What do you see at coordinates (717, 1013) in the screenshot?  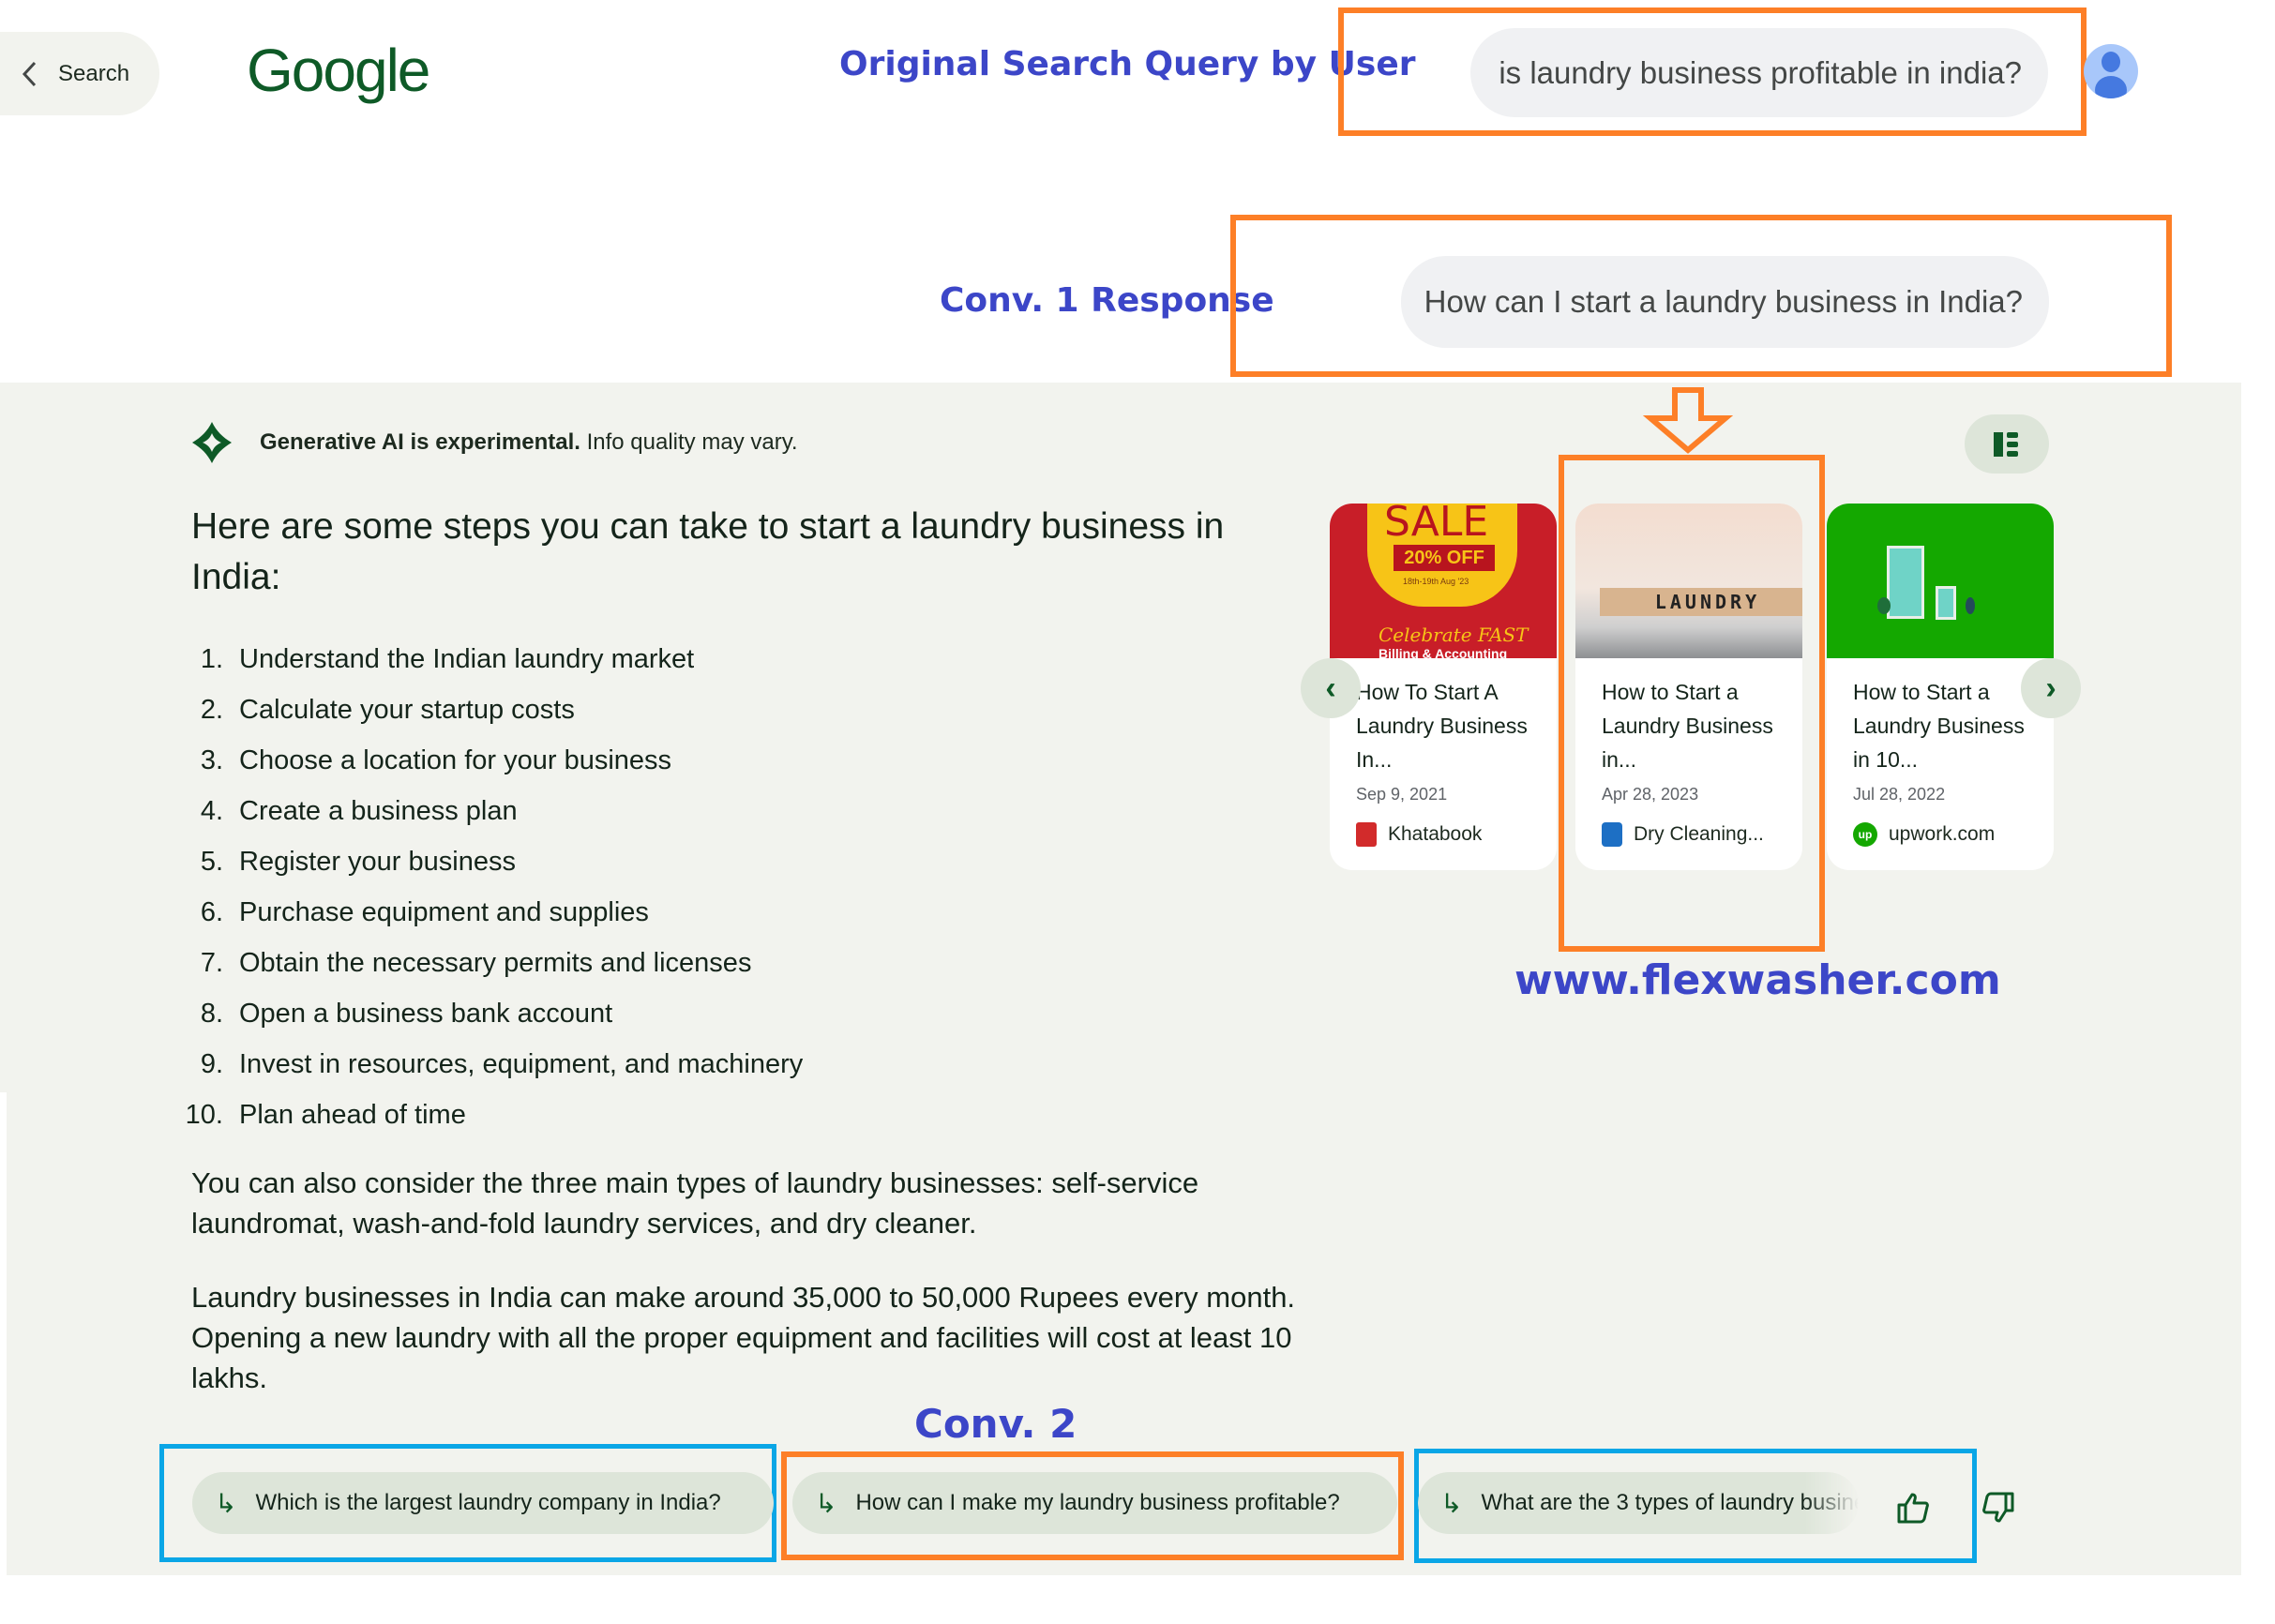 I see `list-item: 8. Open a business bank account` at bounding box center [717, 1013].